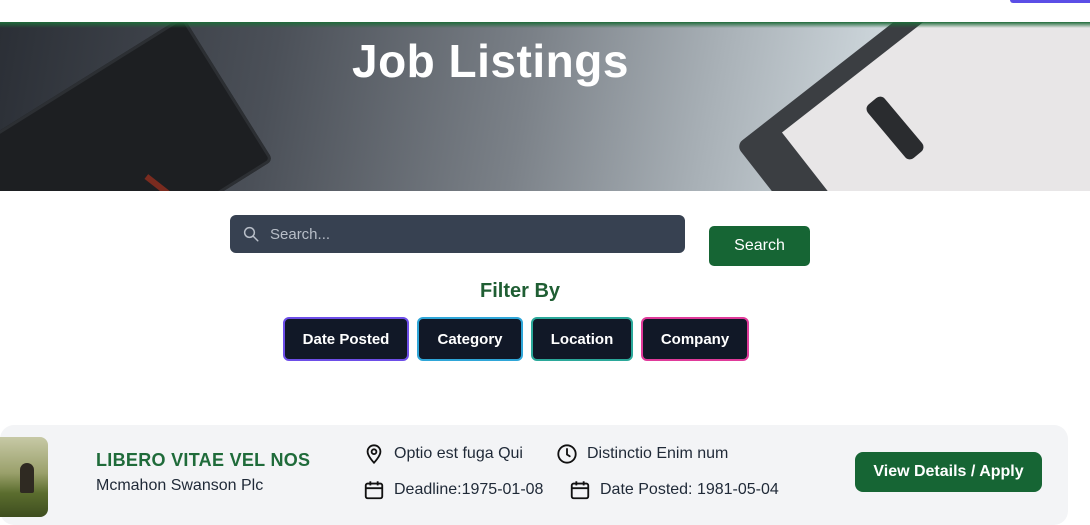 This screenshot has width=1090, height=525. I want to click on page-title: Job Listings, so click(490, 61).